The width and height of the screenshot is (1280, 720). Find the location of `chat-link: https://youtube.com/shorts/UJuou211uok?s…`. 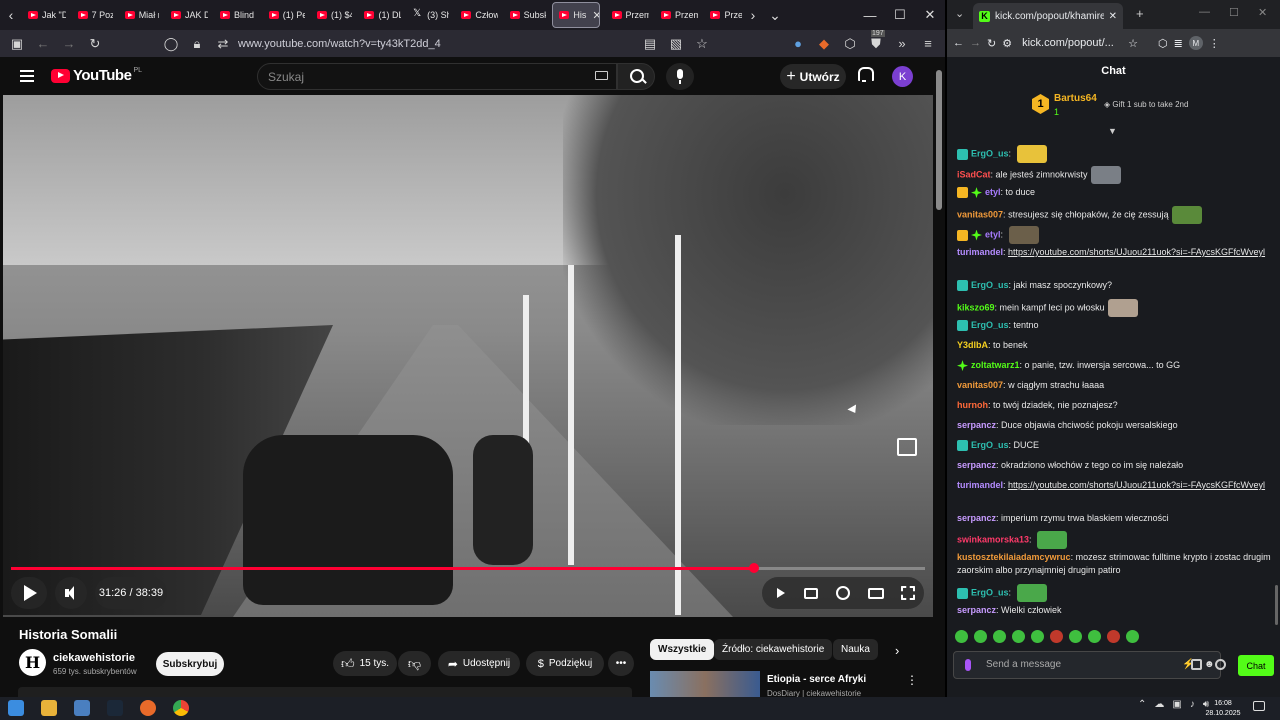

chat-link: https://youtube.com/shorts/UJuou211uok?s… is located at coordinates (1136, 485).